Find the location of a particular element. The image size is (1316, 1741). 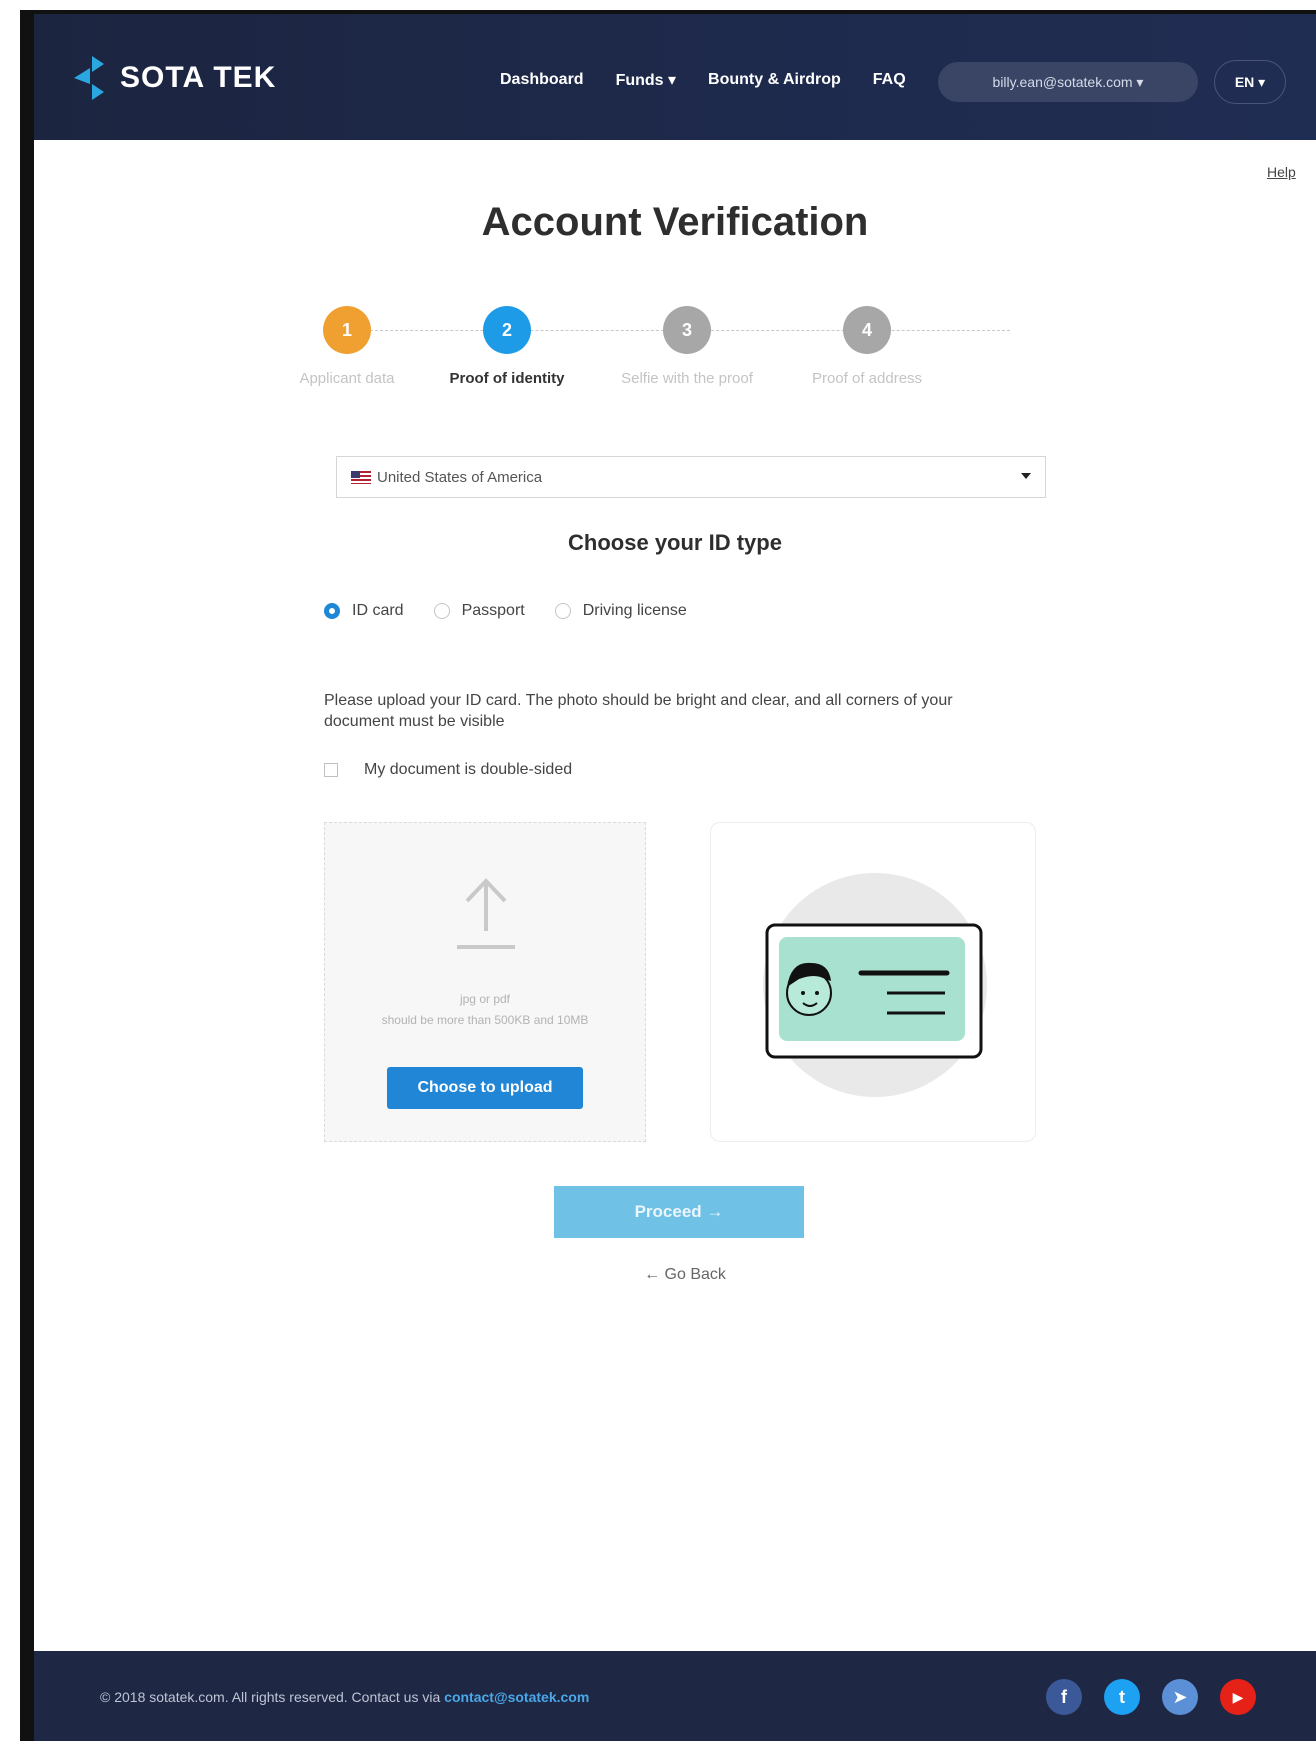

go-back-link: ← Go Back is located at coordinates (685, 1275).